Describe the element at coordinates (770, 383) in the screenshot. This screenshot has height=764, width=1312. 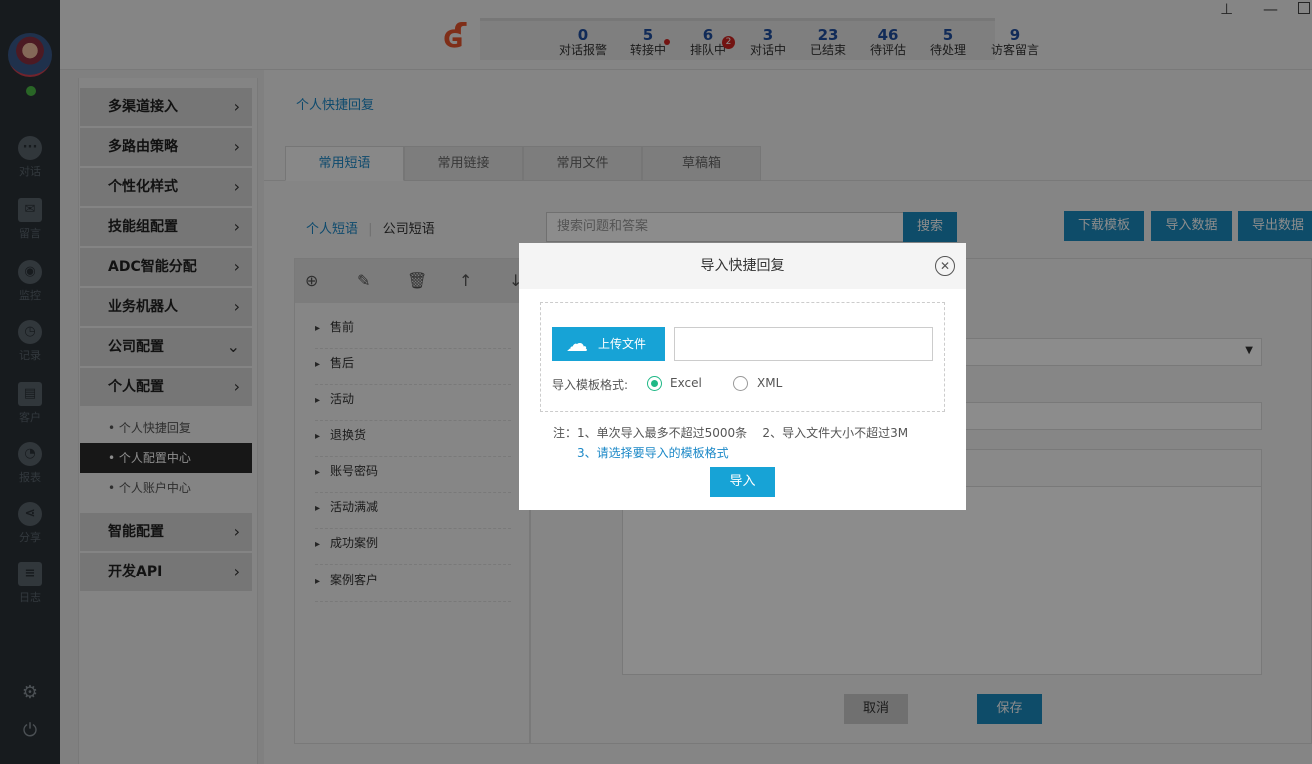
I see `radio-xml-label: XML` at that location.